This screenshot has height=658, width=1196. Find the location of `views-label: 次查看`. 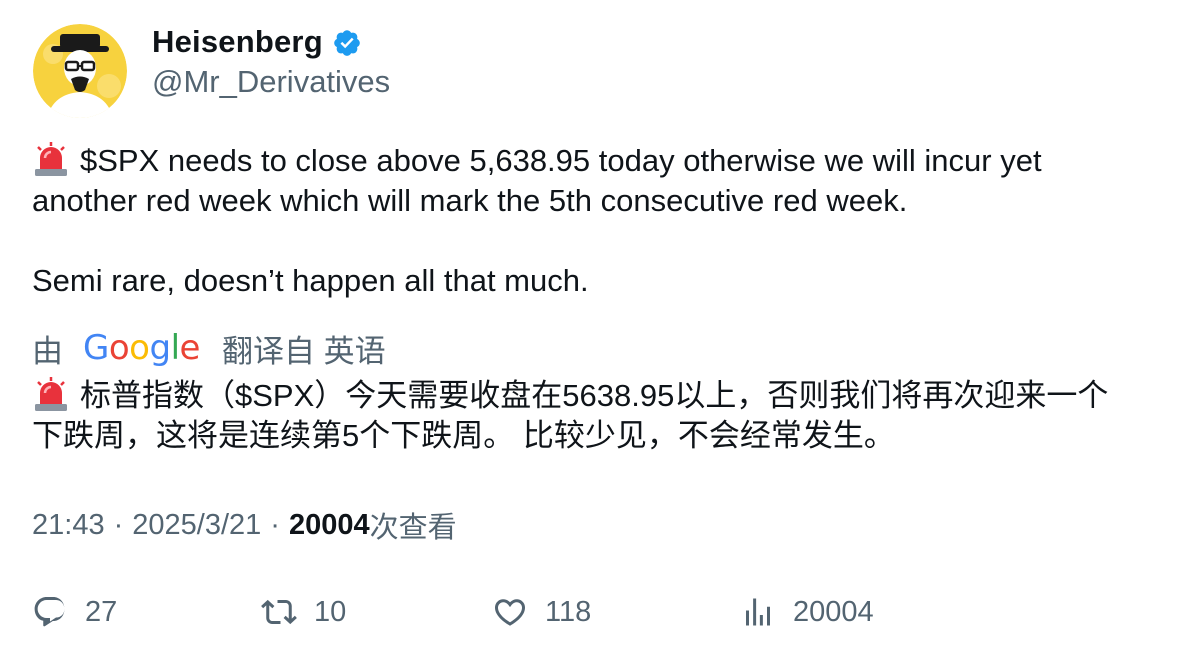

views-label: 次查看 is located at coordinates (413, 528).